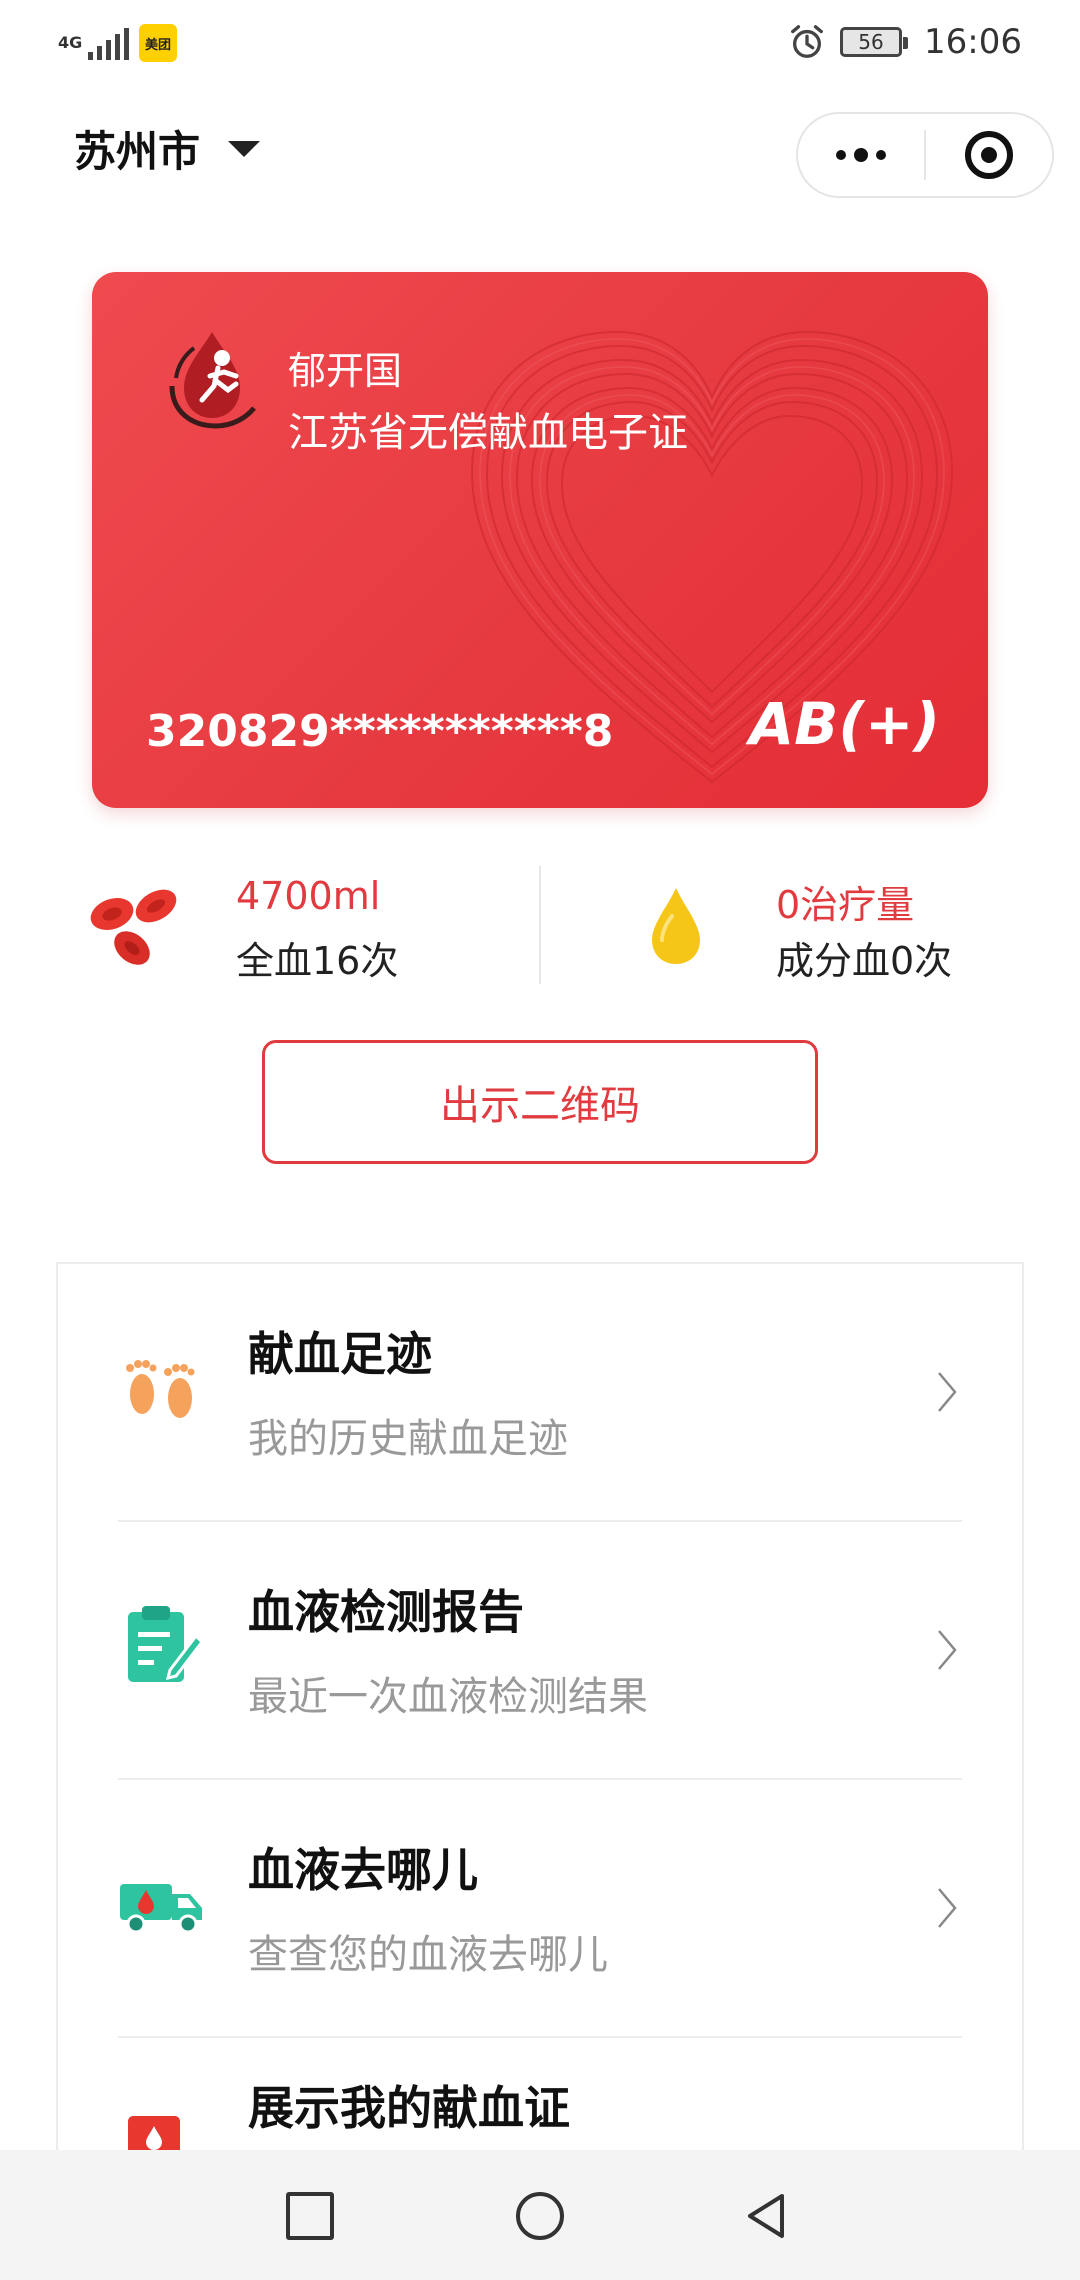  Describe the element at coordinates (386, 1612) in the screenshot. I see `menu-item-title: 血液检测报告` at that location.